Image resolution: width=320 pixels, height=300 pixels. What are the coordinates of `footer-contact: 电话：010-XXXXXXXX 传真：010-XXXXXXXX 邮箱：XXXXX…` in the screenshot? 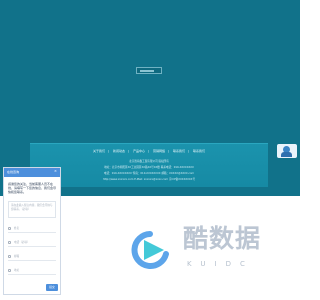 It's located at (149, 173).